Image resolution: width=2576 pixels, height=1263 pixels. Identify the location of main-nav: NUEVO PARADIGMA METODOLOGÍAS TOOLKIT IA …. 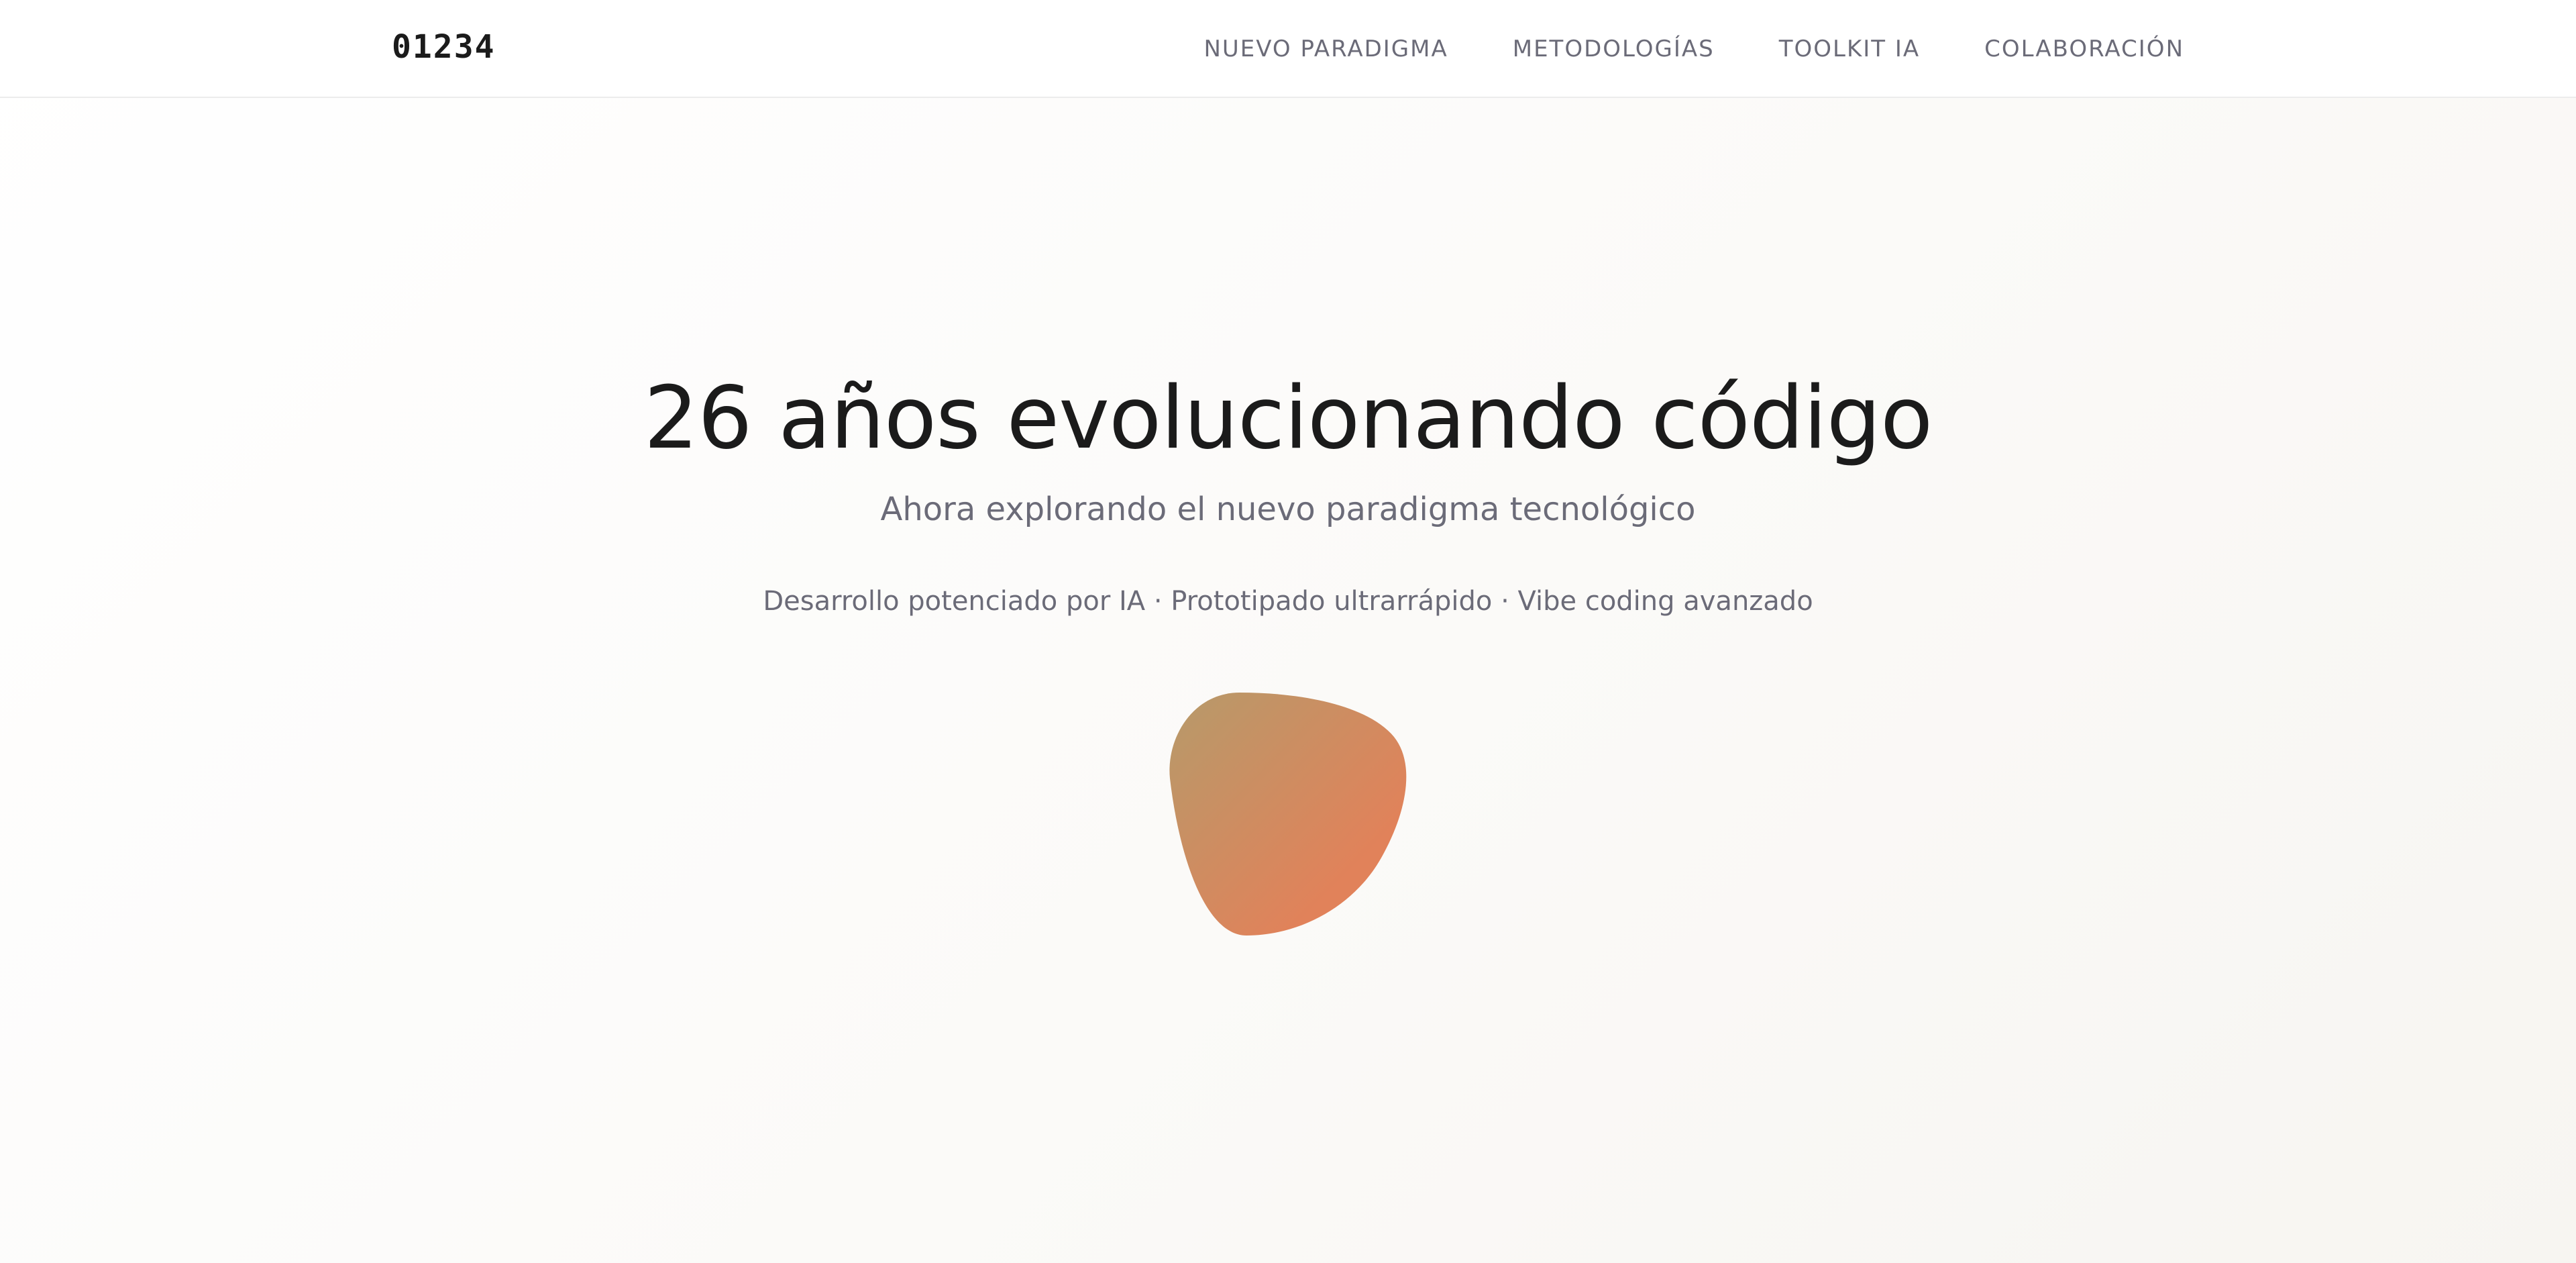
(1693, 49).